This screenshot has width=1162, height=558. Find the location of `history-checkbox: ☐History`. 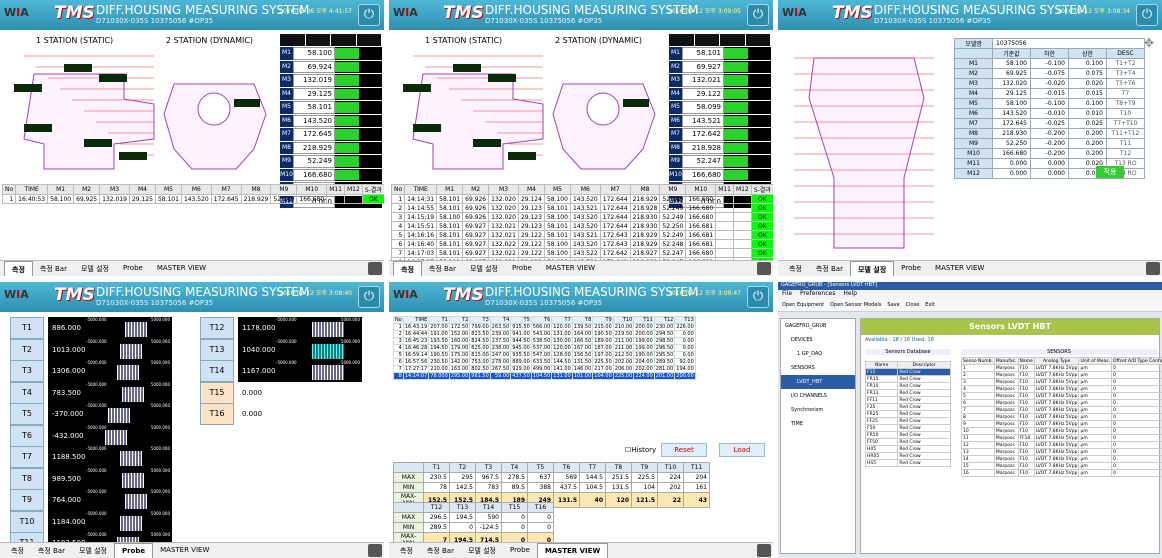

history-checkbox: ☐History is located at coordinates (640, 450).